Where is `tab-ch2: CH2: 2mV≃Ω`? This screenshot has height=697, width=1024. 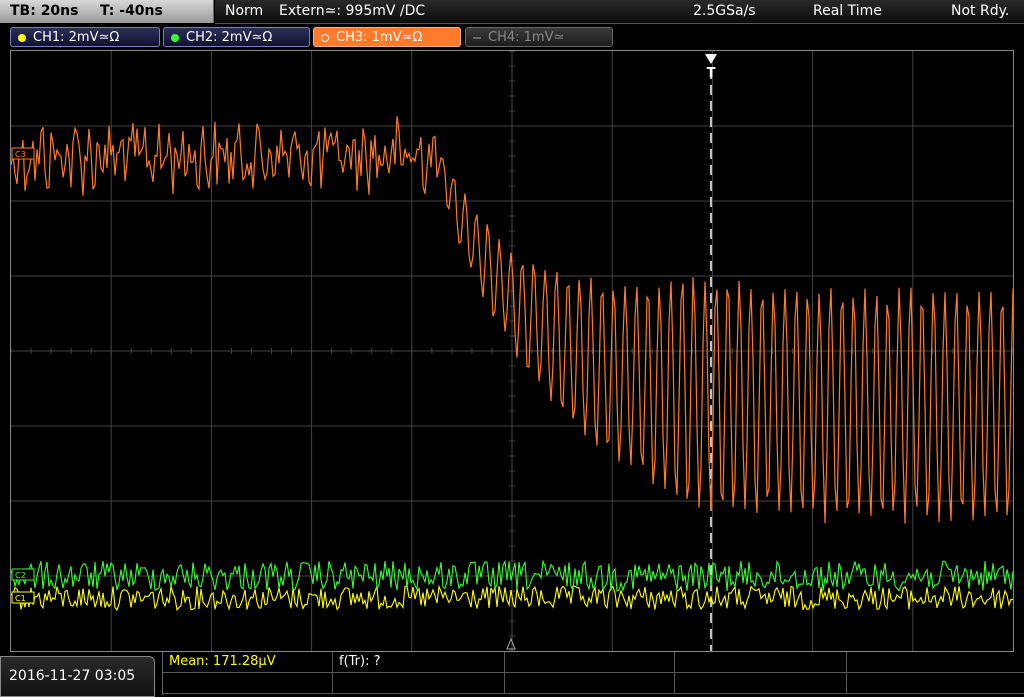
tab-ch2: CH2: 2mV≃Ω is located at coordinates (236, 37).